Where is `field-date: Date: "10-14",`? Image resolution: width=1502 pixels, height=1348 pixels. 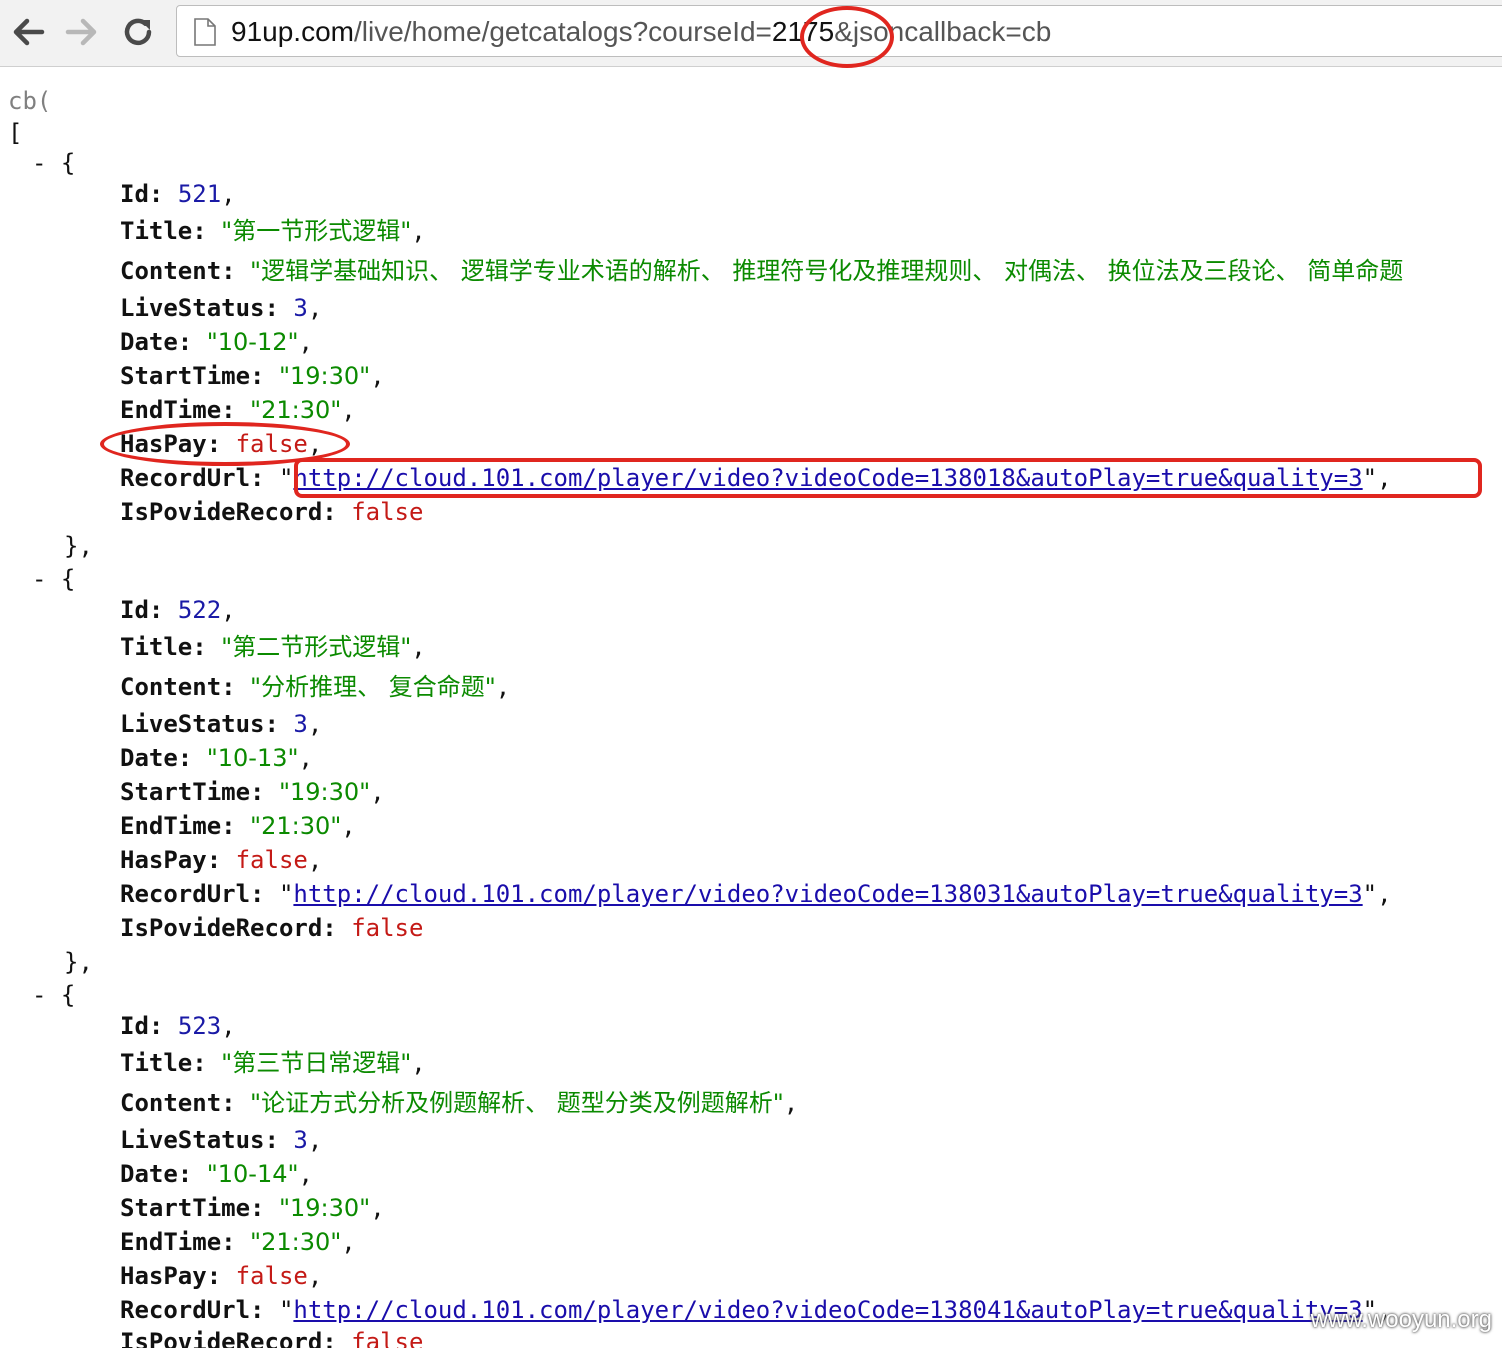
field-date: Date: "10-14", is located at coordinates (216, 1174).